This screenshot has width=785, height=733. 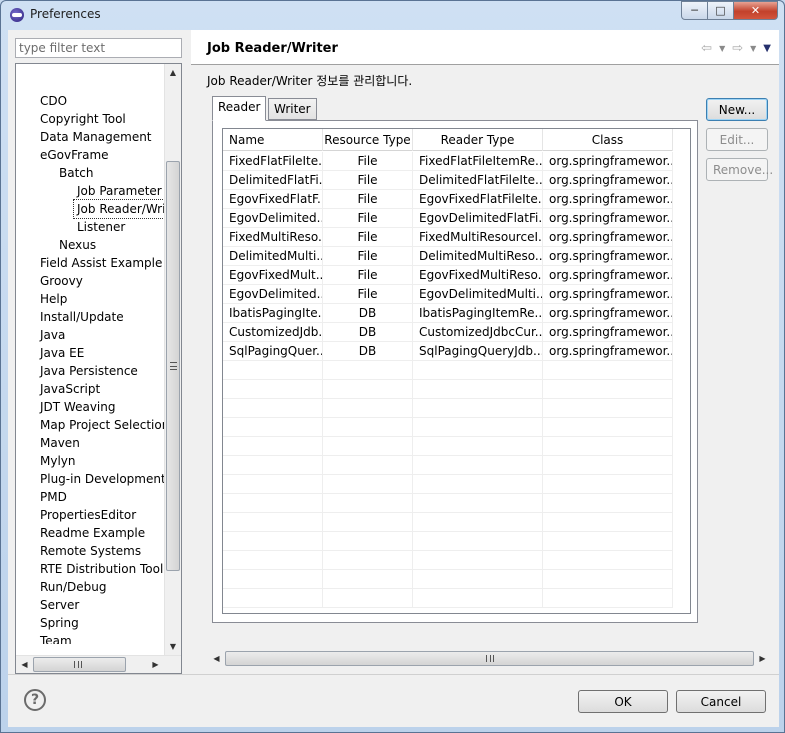 I want to click on tree-item: Job Reader/Writer, so click(x=119, y=209).